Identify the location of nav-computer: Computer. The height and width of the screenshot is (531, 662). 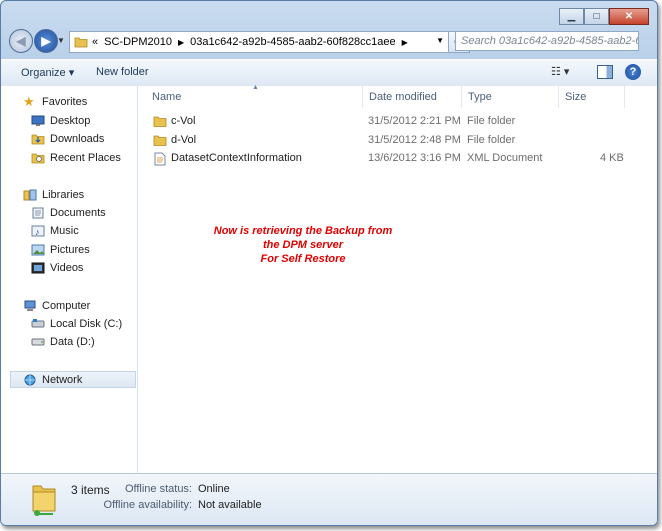
(56, 306).